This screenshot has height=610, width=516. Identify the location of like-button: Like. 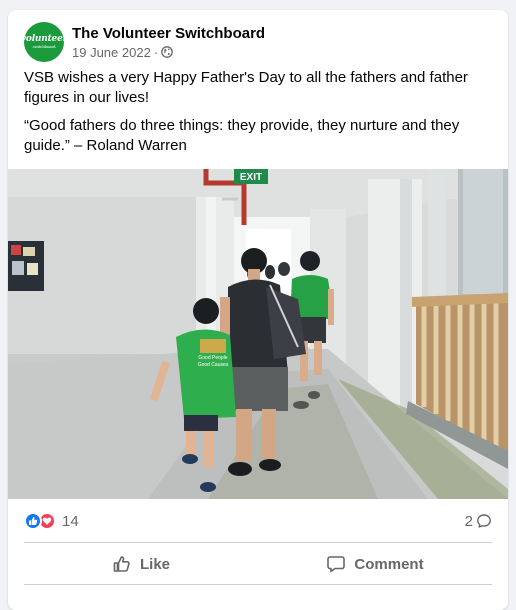
(141, 564).